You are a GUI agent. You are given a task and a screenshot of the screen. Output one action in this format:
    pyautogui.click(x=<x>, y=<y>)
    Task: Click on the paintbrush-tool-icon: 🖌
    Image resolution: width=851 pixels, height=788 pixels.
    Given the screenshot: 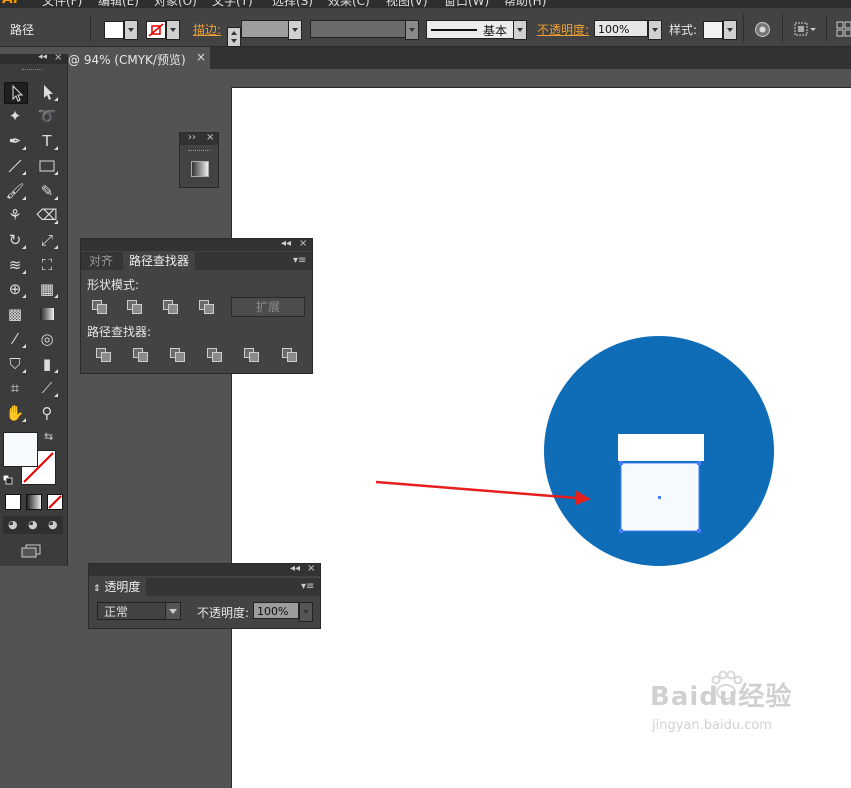 What is the action you would take?
    pyautogui.click(x=15, y=191)
    